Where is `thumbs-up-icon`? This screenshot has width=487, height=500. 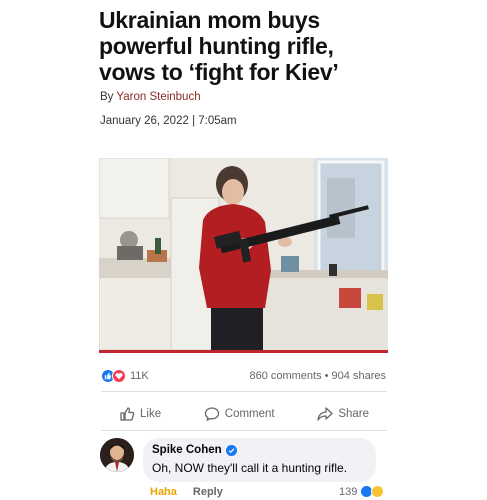
thumbs-up-icon is located at coordinates (127, 414).